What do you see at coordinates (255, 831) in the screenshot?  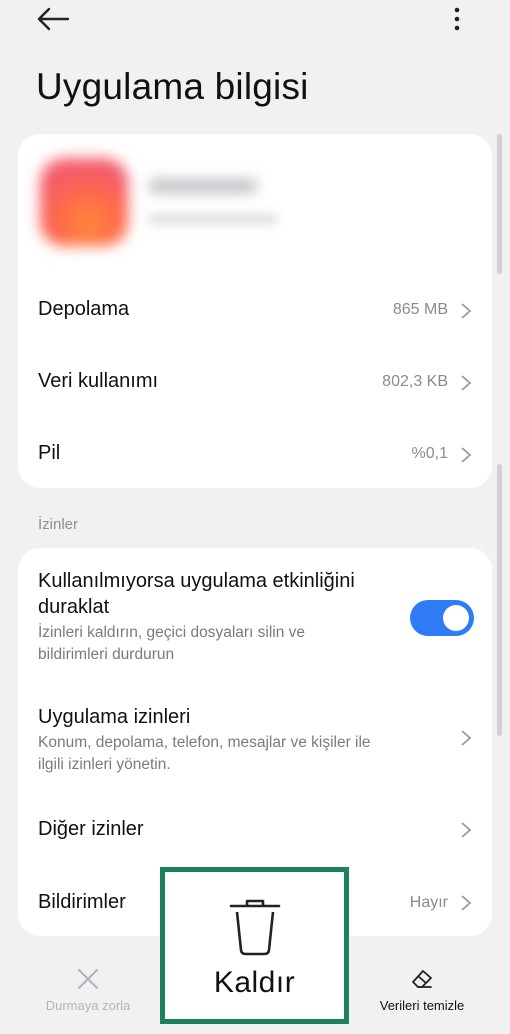 I see `other-permissions-row: Diğer izinler` at bounding box center [255, 831].